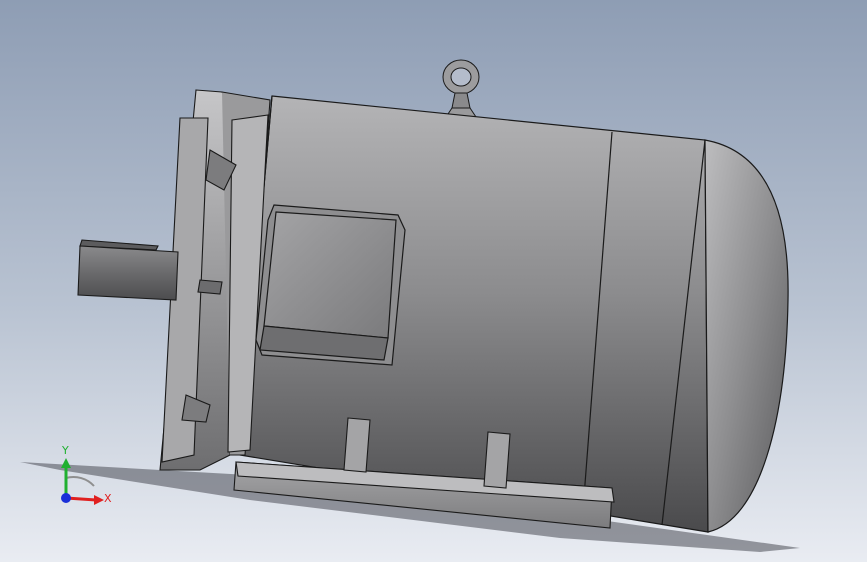 The width and height of the screenshot is (867, 562). What do you see at coordinates (330, 285) in the screenshot?
I see `terminal-box` at bounding box center [330, 285].